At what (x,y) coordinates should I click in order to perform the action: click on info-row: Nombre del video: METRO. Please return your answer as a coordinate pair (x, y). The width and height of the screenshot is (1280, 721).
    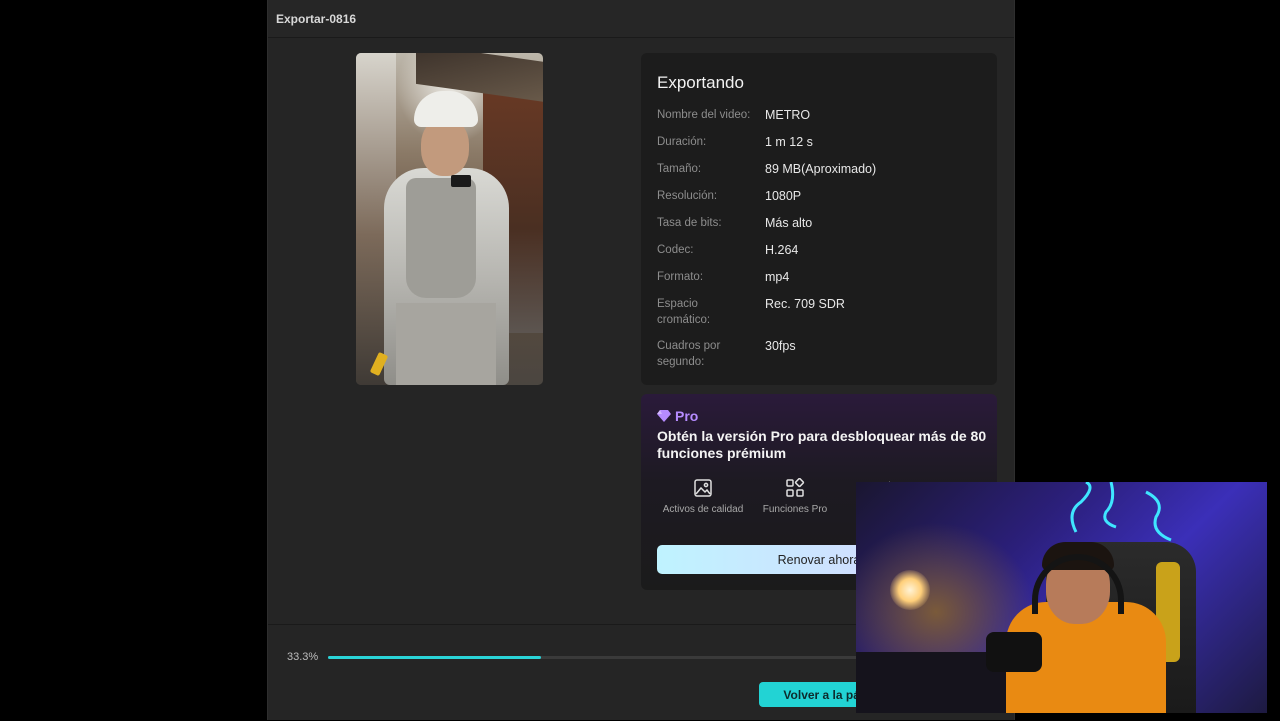
    Looking at the image, I should click on (819, 115).